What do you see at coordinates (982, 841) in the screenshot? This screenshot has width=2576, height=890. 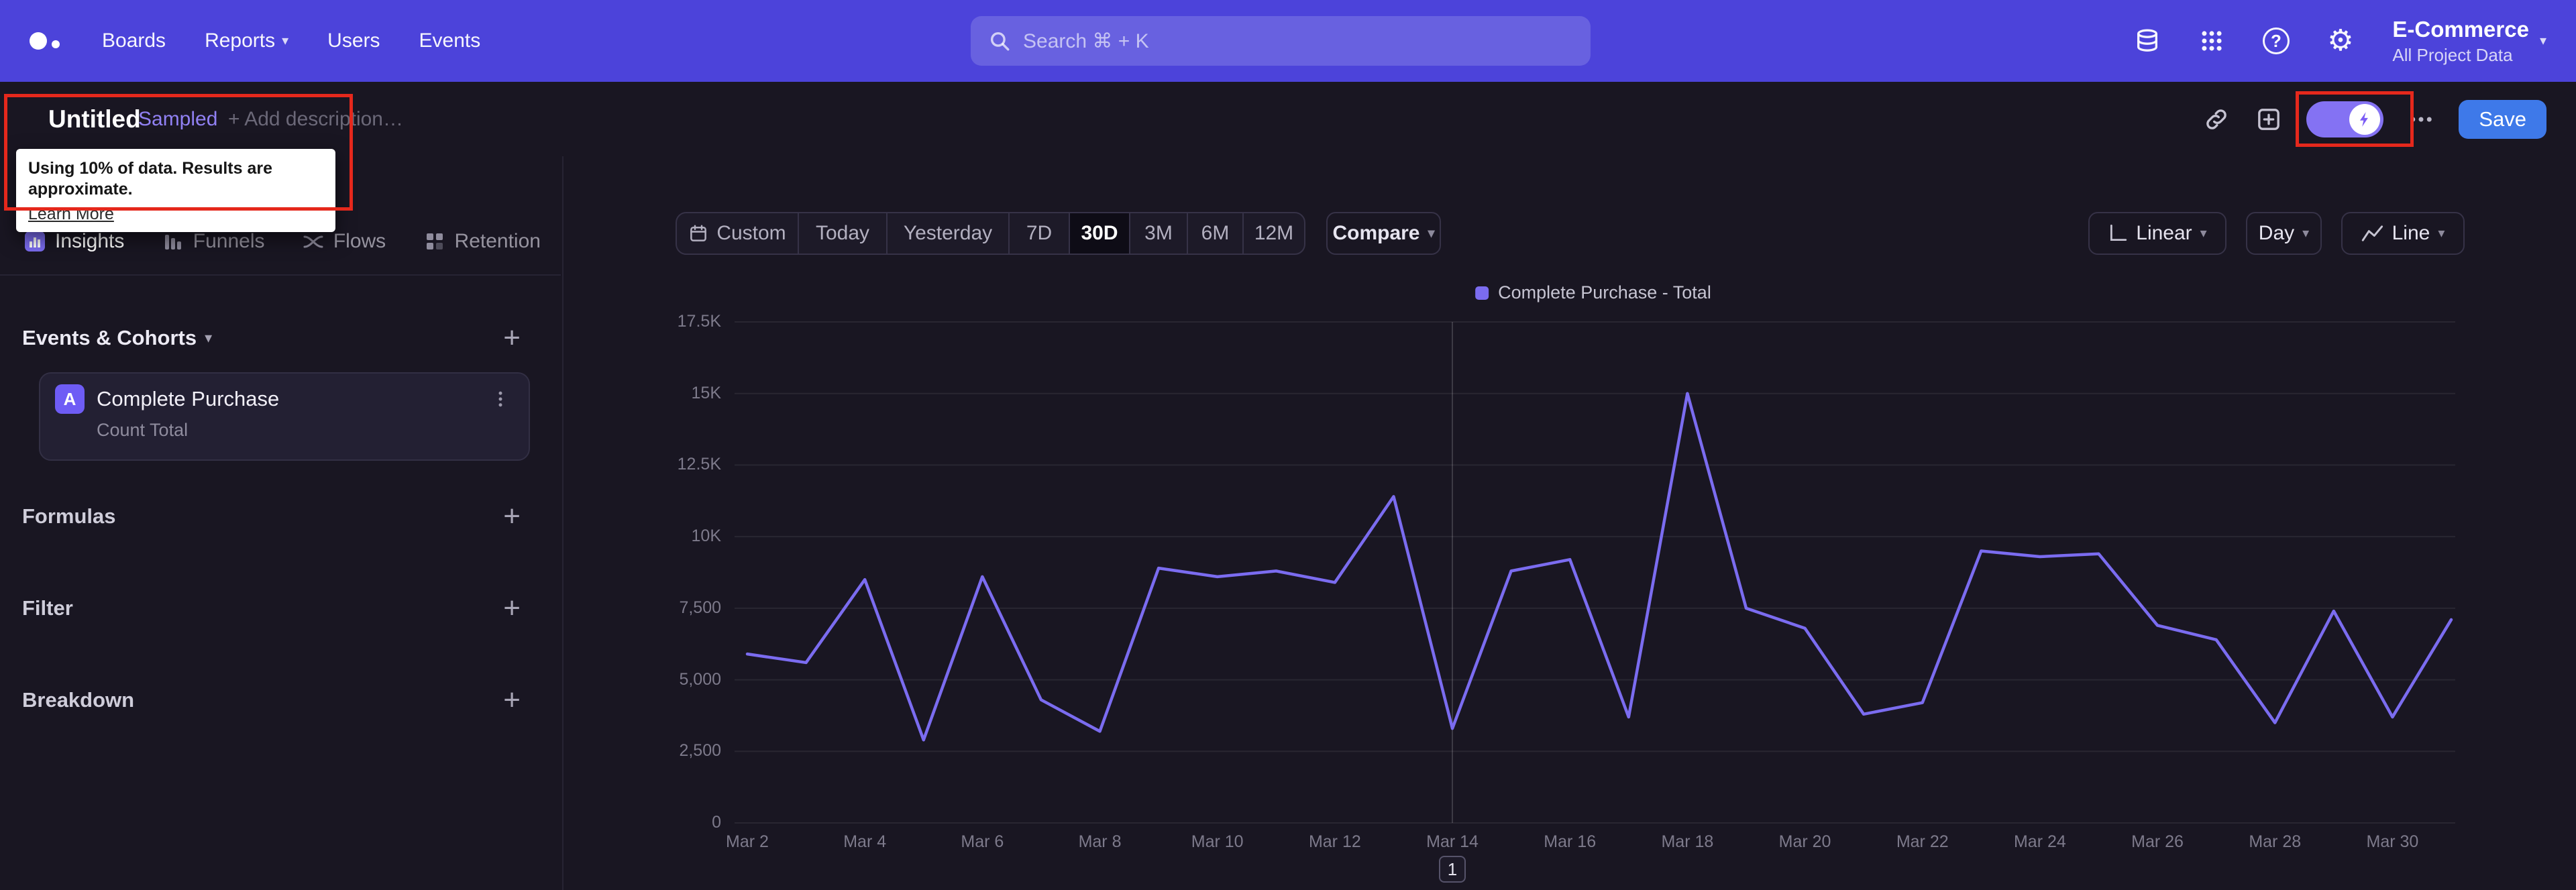 I see `x-axis-tick-label: Mar 6` at bounding box center [982, 841].